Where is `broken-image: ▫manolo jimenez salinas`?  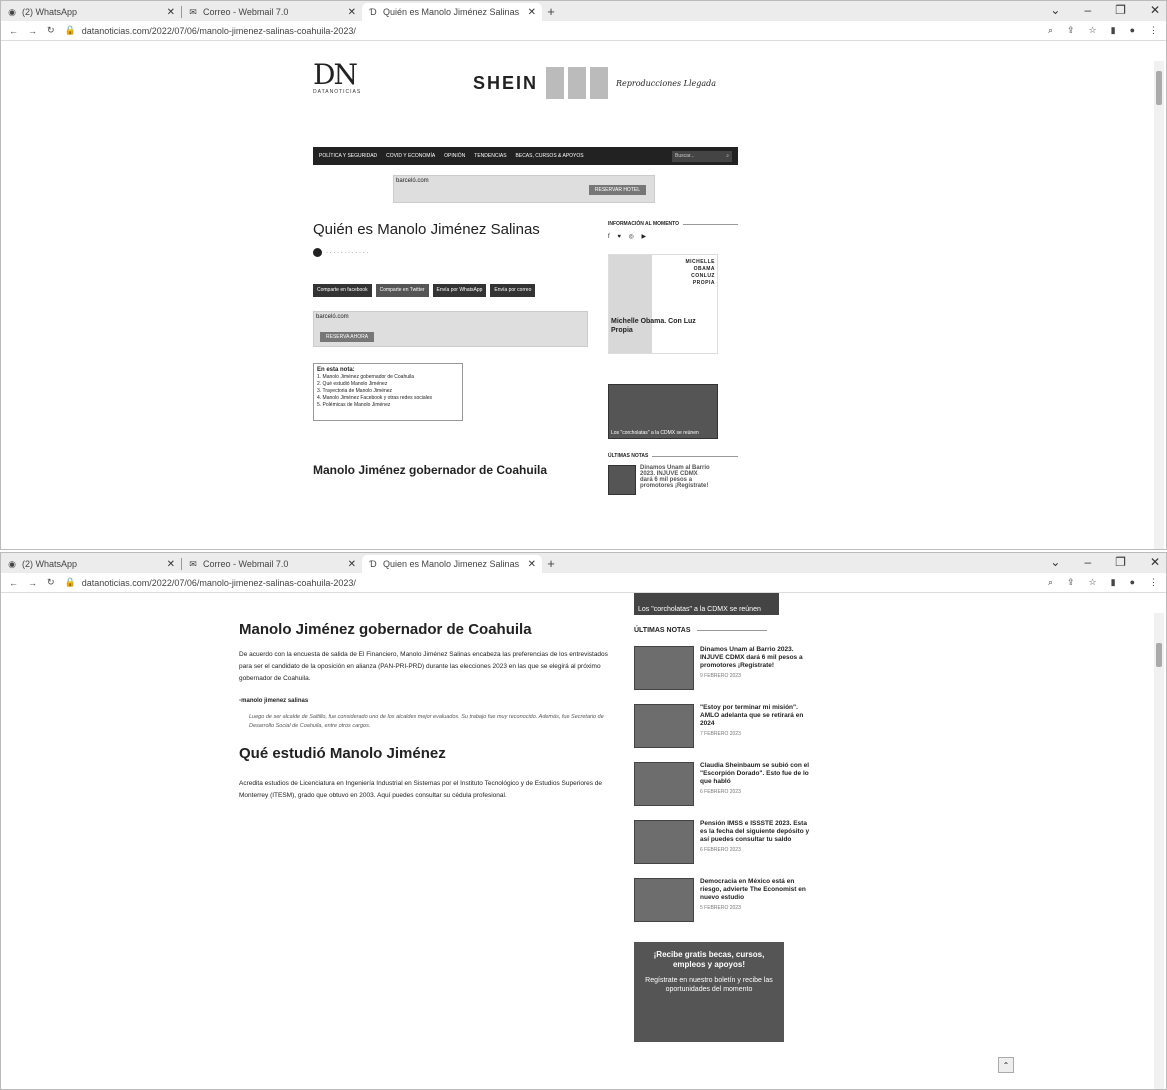
broken-image: ▫manolo jimenez salinas is located at coordinates (274, 701).